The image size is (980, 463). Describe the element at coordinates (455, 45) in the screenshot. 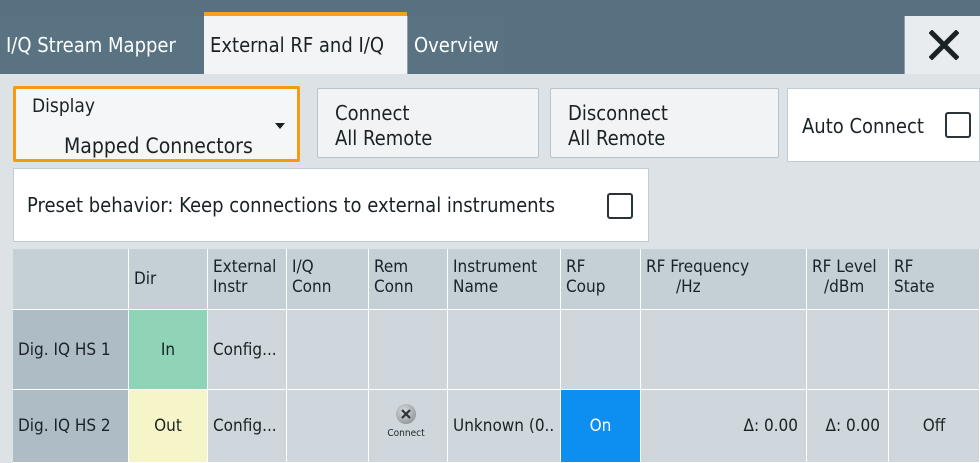

I see `tab-overview: Overview` at that location.